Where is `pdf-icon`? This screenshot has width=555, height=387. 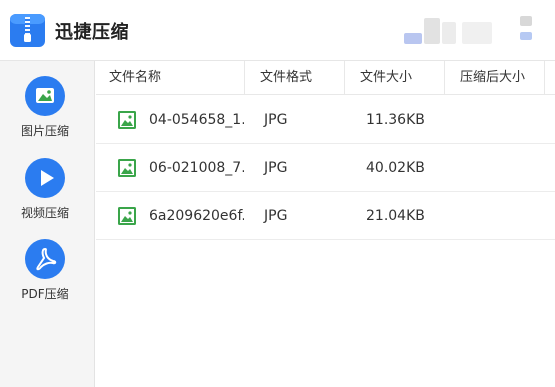
pdf-icon is located at coordinates (45, 259).